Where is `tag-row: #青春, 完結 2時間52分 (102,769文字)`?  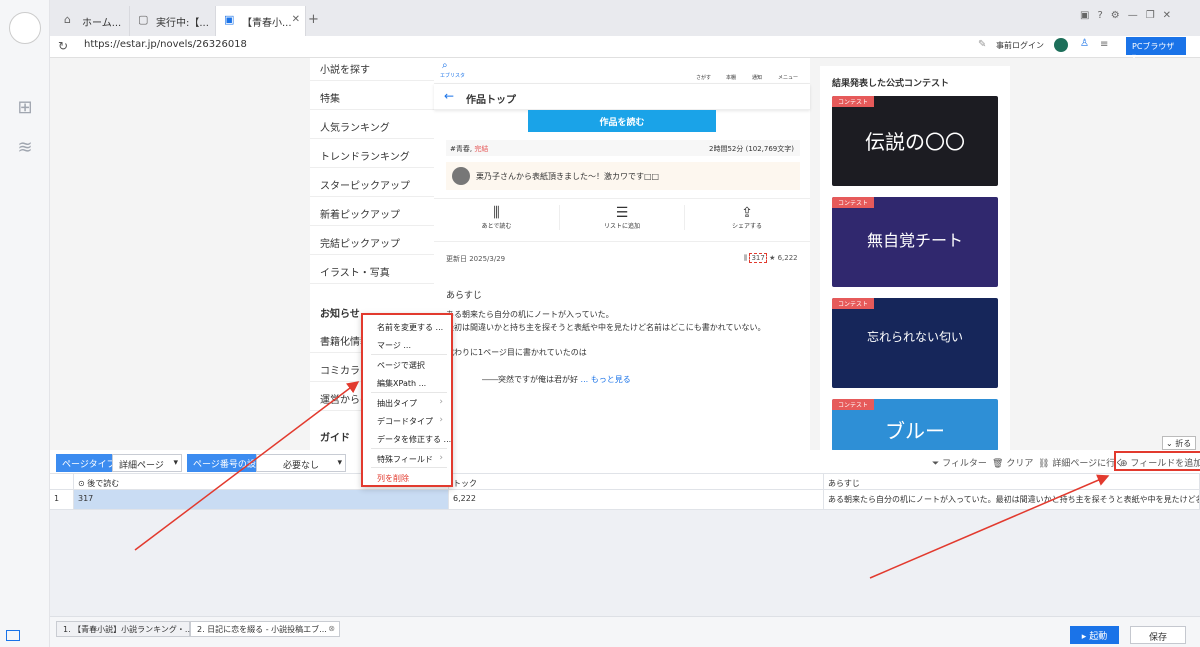
tag-row: #青春, 完結 2時間52分 (102,769文字) is located at coordinates (623, 148).